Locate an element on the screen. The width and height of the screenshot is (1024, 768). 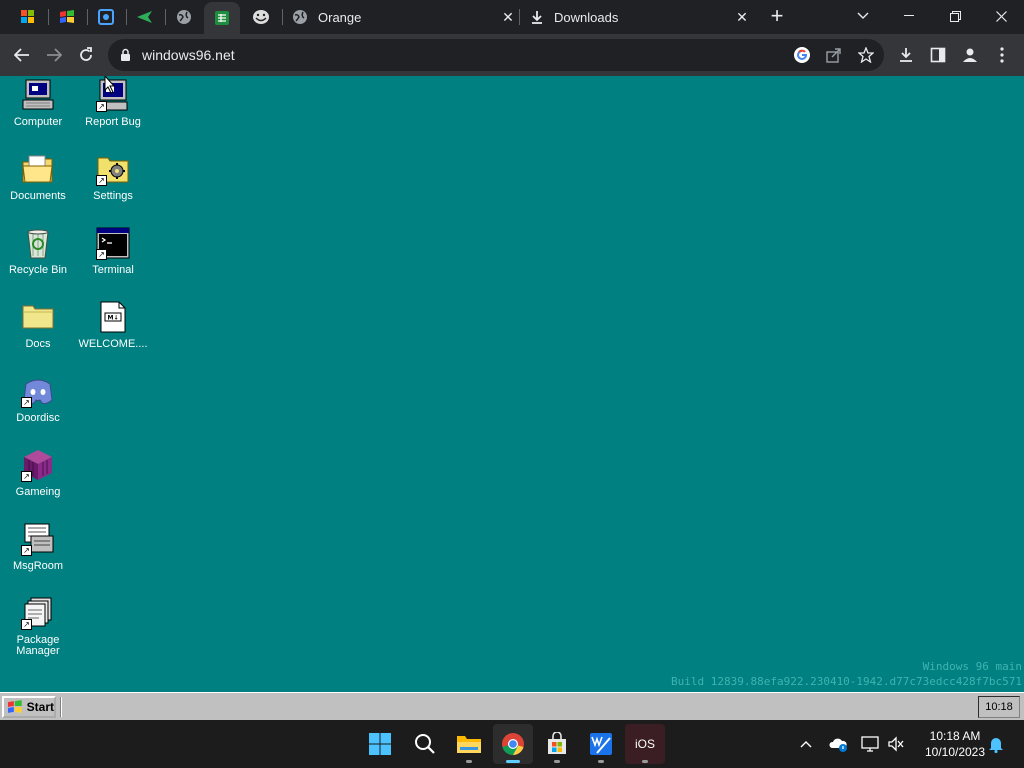
desktop-icon-package-manager: ↗ Package Manager is located at coordinates (38, 626).